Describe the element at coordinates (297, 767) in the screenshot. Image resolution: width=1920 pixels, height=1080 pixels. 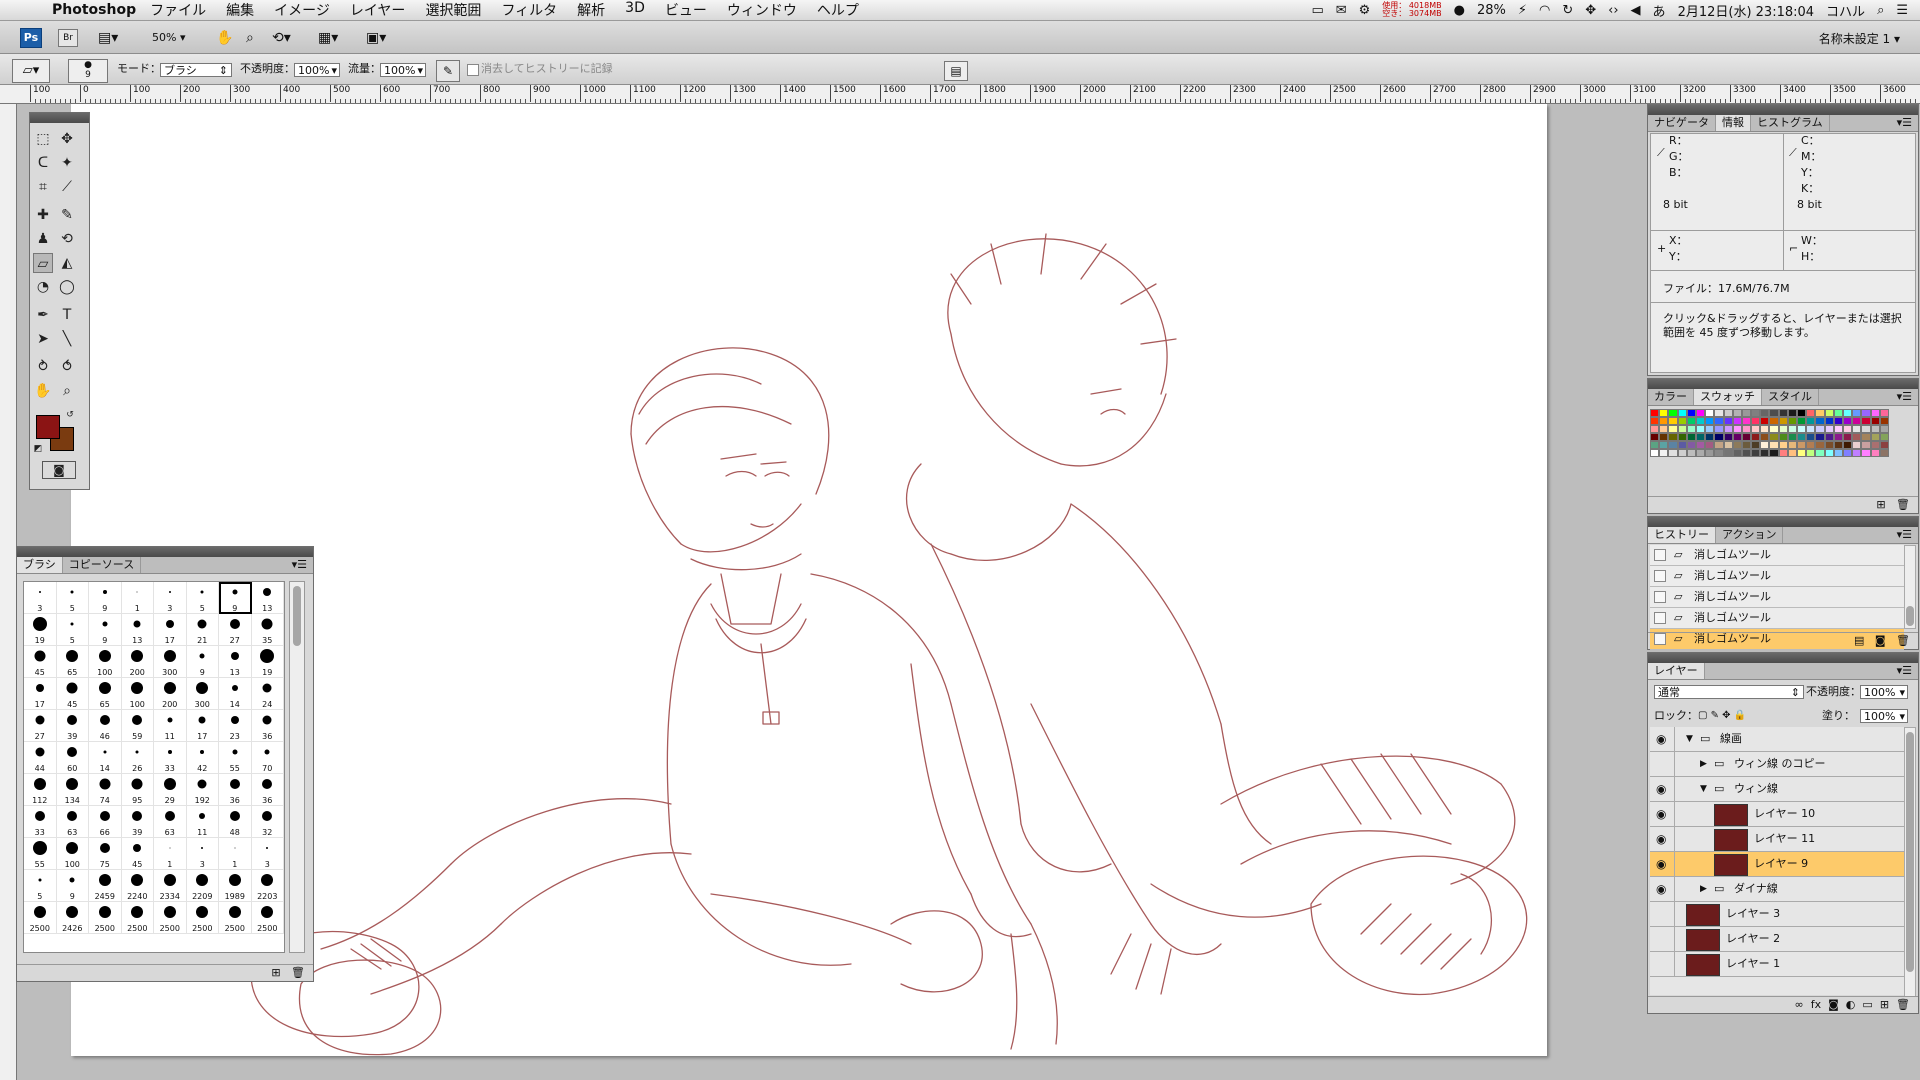
I see `brush-scrollbar` at that location.